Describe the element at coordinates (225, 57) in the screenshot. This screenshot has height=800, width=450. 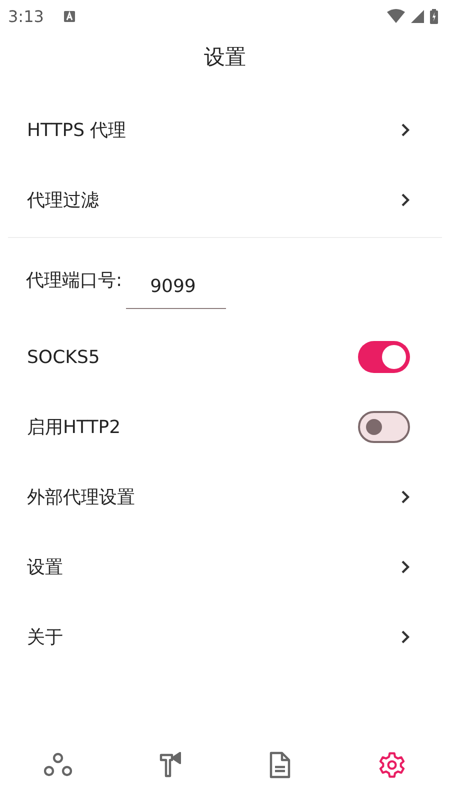
I see `page-title: 设置` at that location.